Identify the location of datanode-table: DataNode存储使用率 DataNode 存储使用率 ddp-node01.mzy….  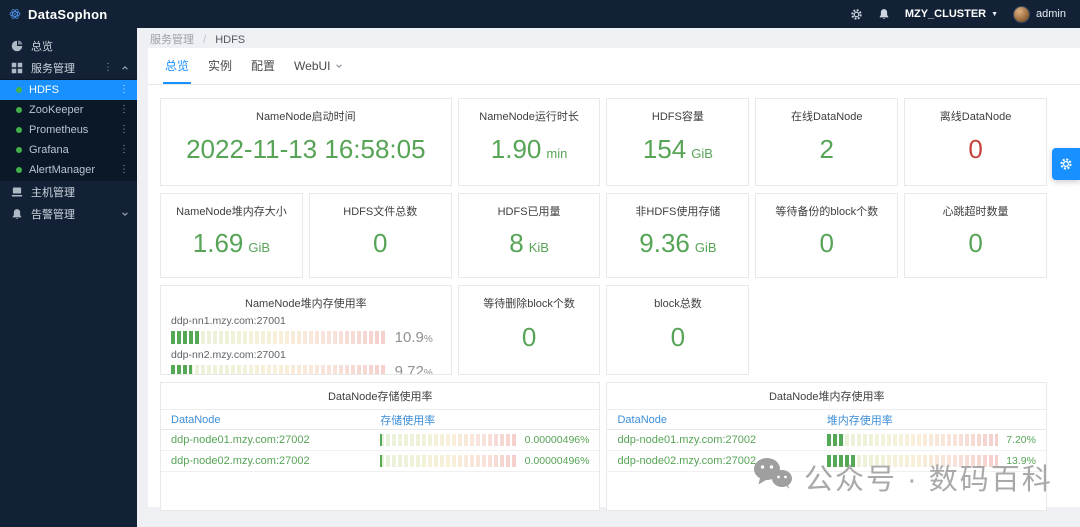
(380, 446).